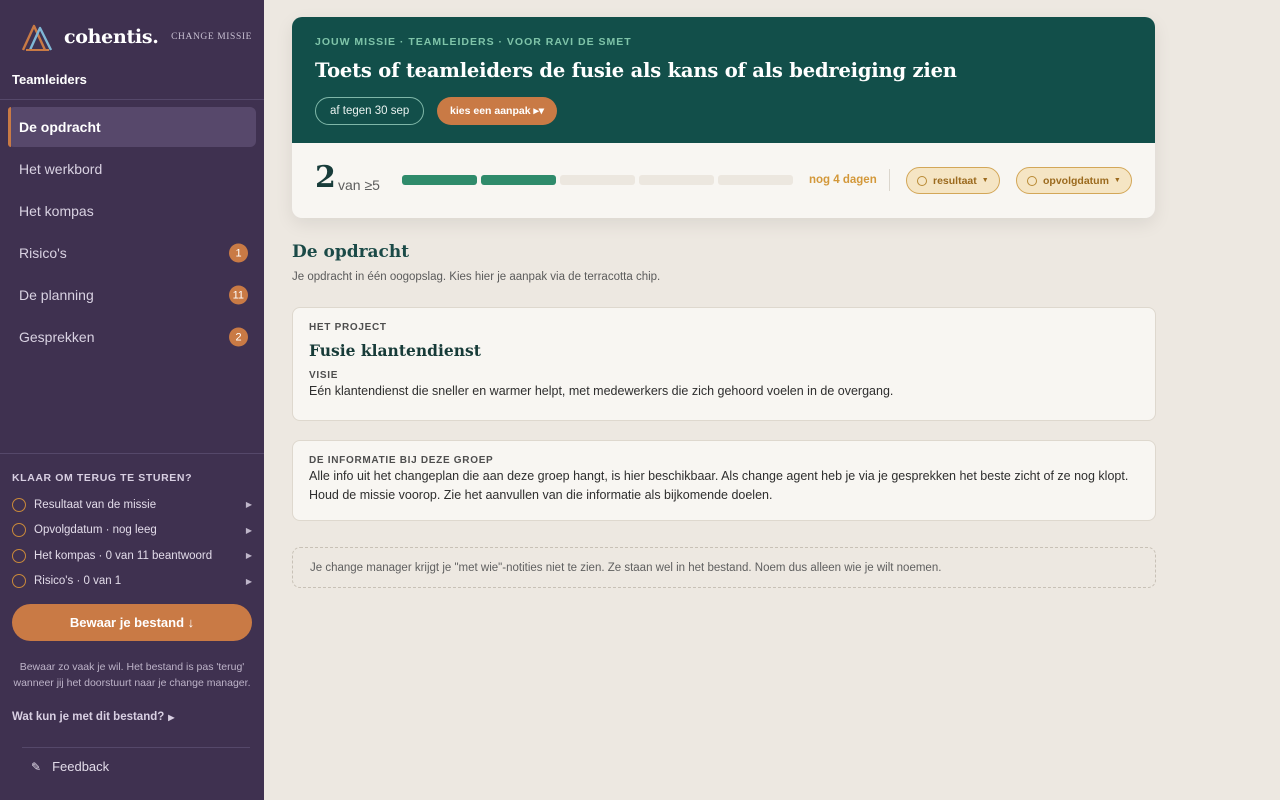 The image size is (1280, 800). What do you see at coordinates (111, 37) in the screenshot?
I see `brand-name: cohentis.` at bounding box center [111, 37].